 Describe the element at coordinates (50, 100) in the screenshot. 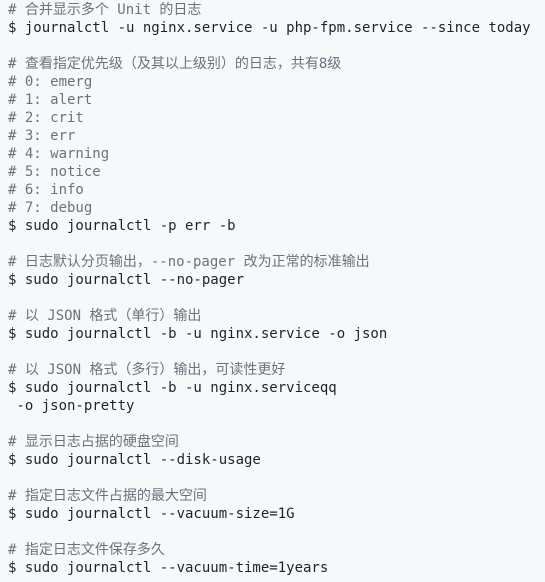

I see `code-line: # 1: alert` at that location.